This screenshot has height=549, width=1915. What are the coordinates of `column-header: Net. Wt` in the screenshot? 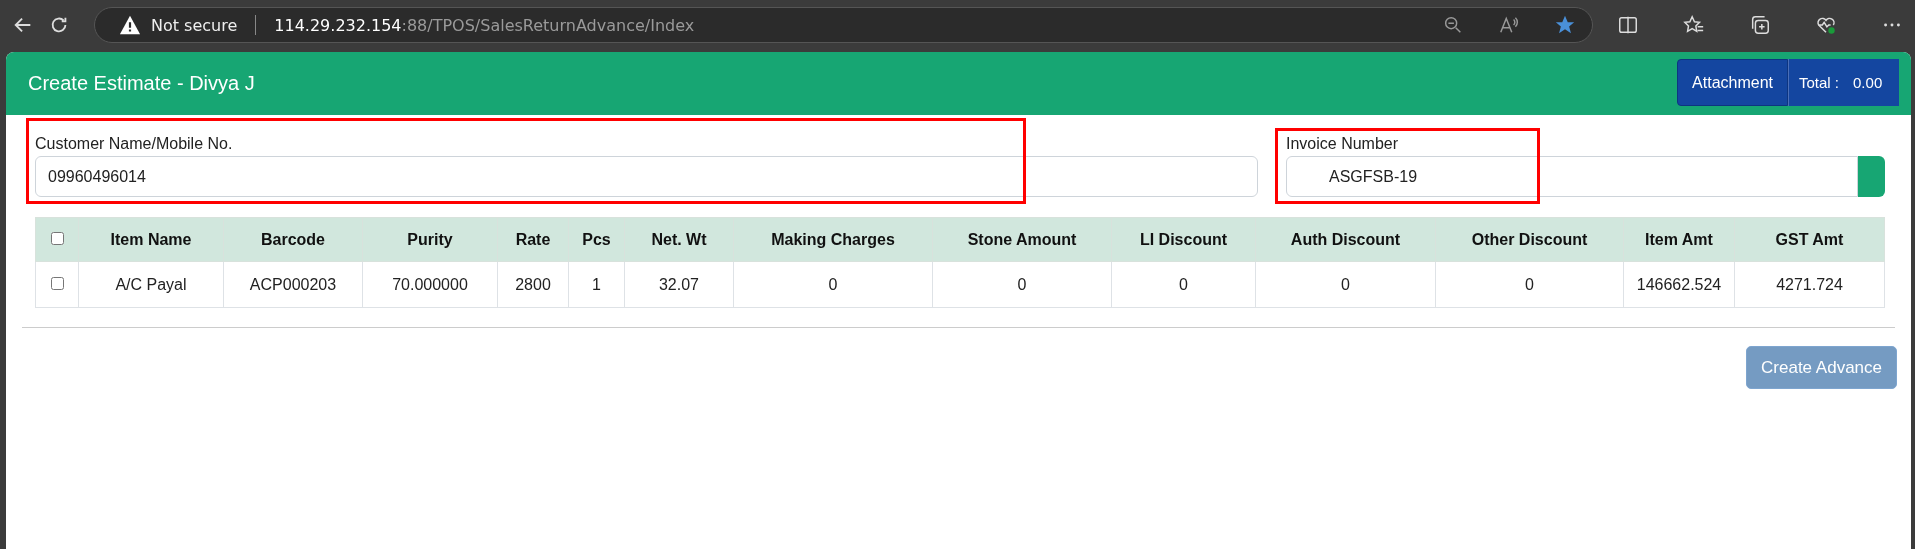 It's located at (679, 239).